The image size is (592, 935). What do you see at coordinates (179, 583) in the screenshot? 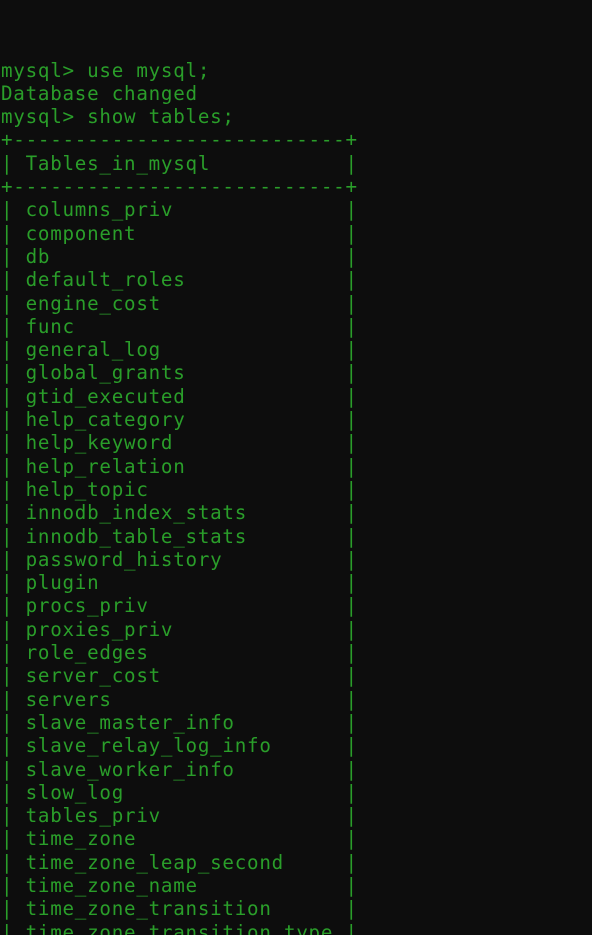
I see `table-row: | plugin |` at bounding box center [179, 583].